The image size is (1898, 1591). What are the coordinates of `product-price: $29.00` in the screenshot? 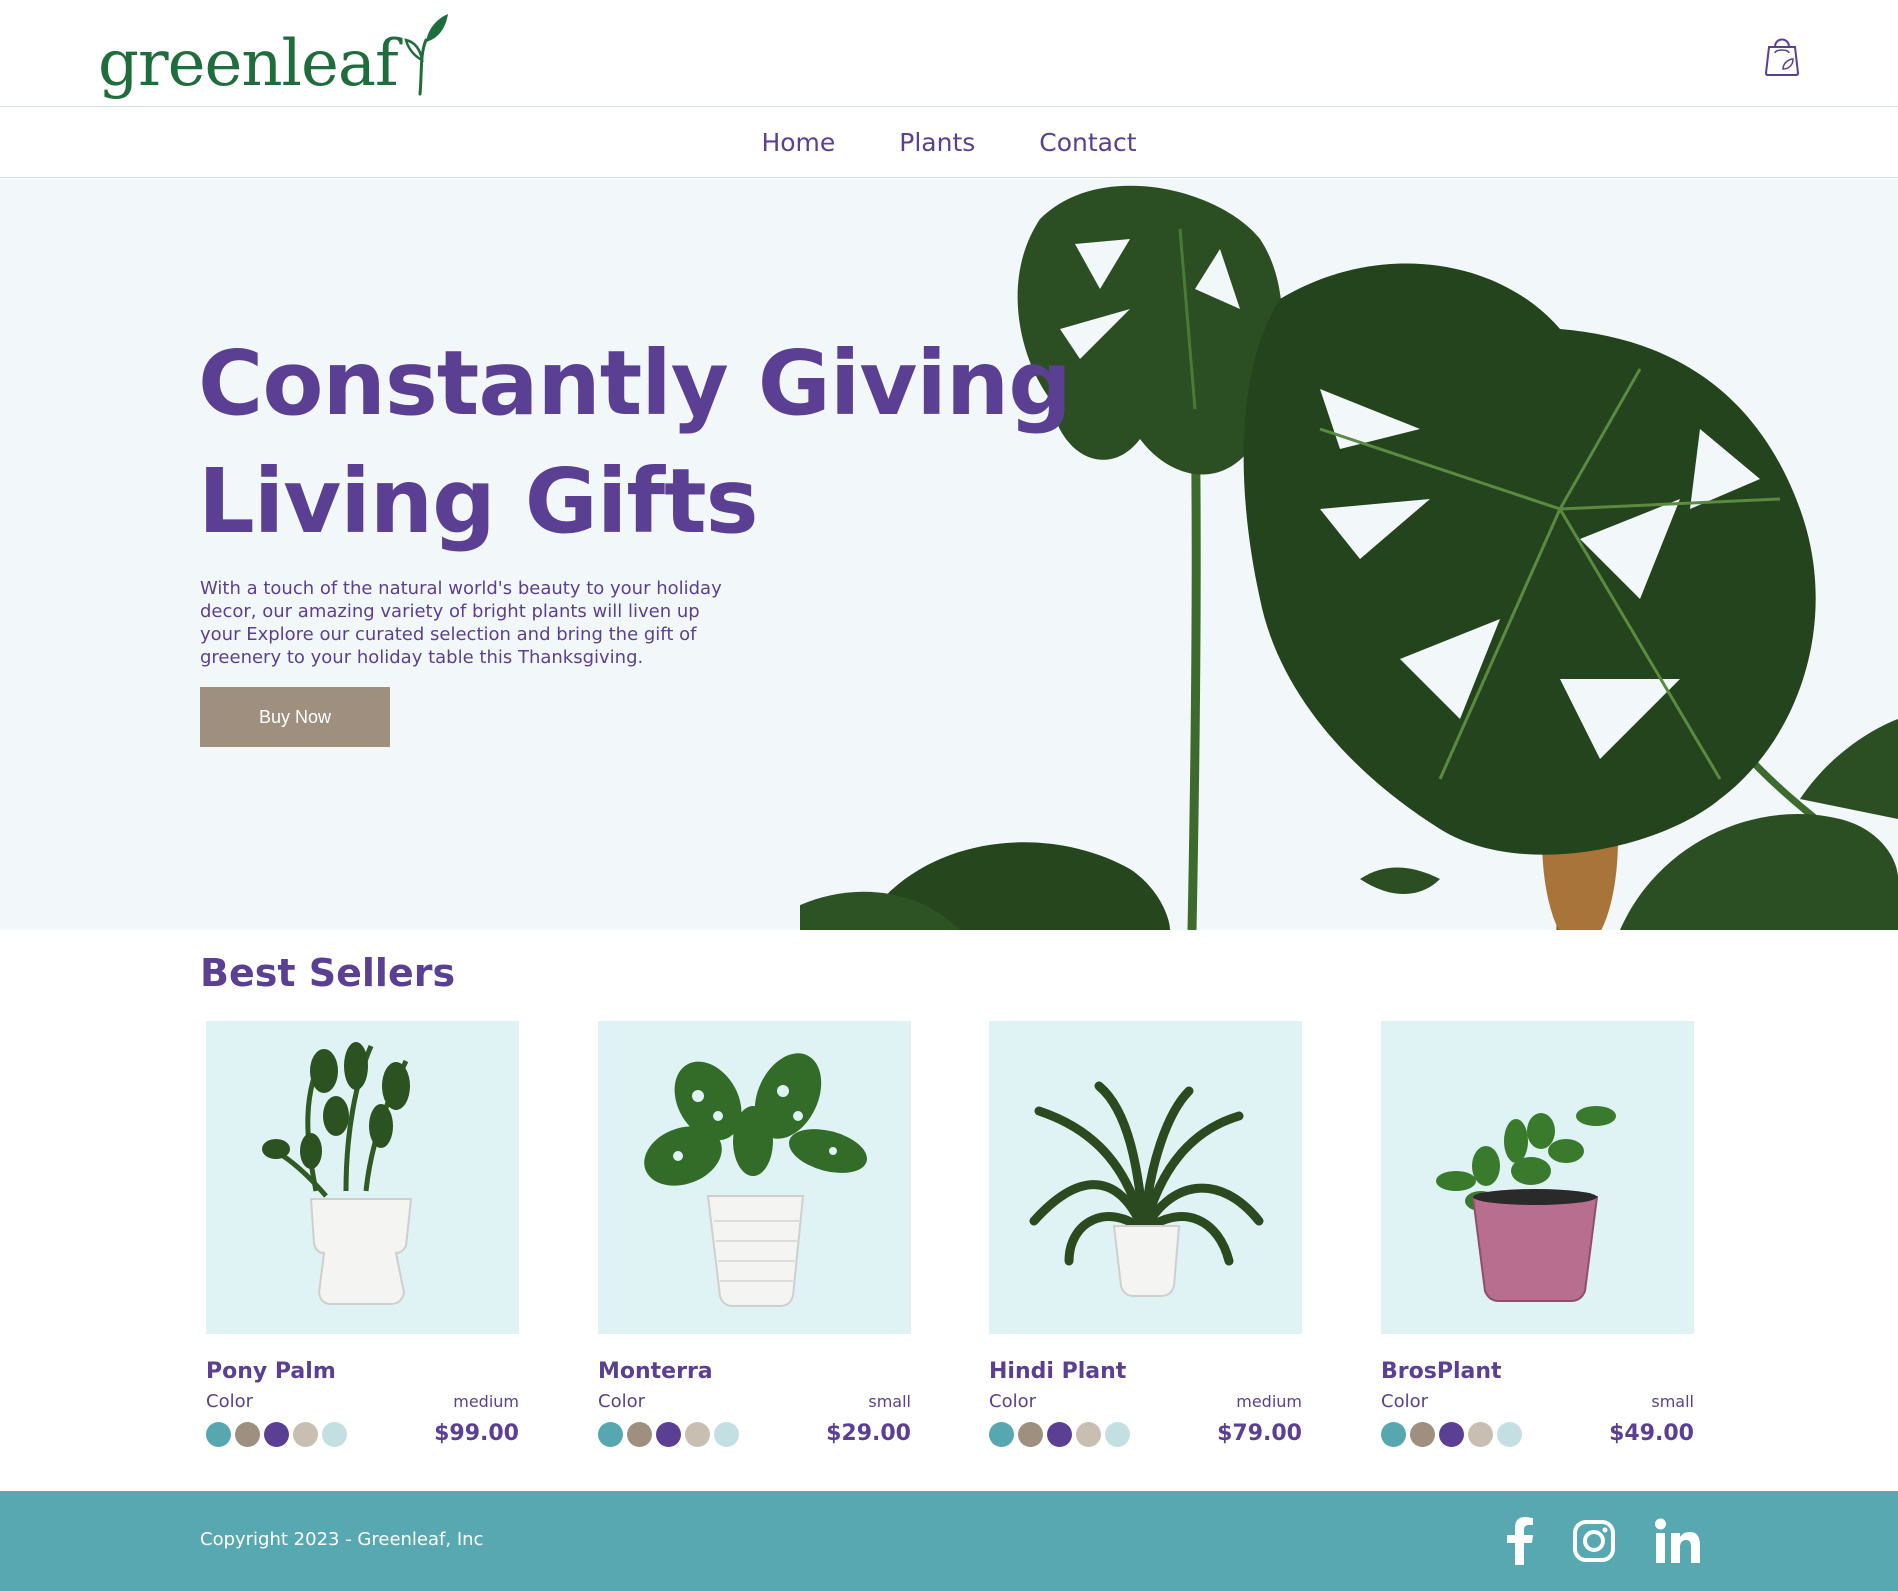 It's located at (868, 1433).